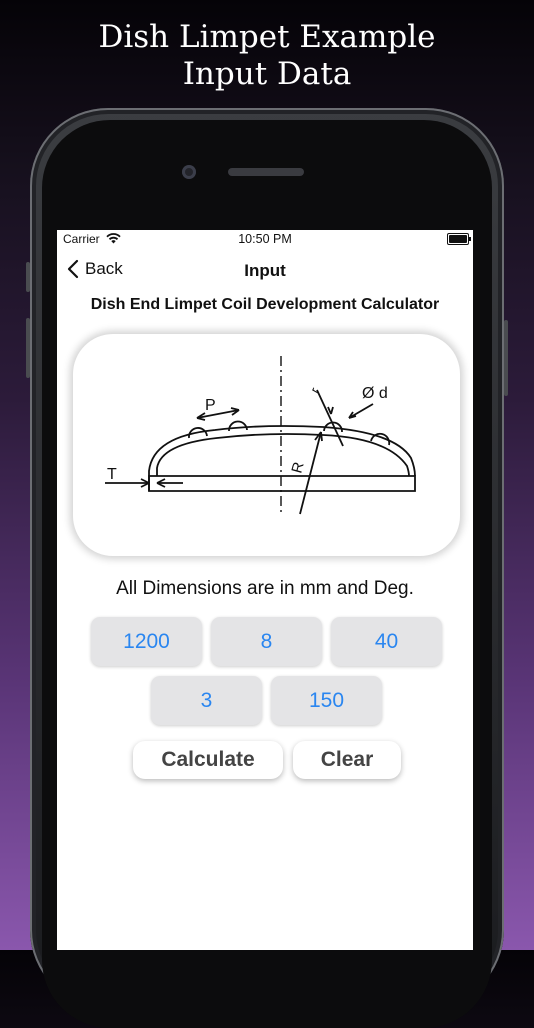 This screenshot has width=534, height=1028. I want to click on input-field-1: 1200, so click(146, 641).